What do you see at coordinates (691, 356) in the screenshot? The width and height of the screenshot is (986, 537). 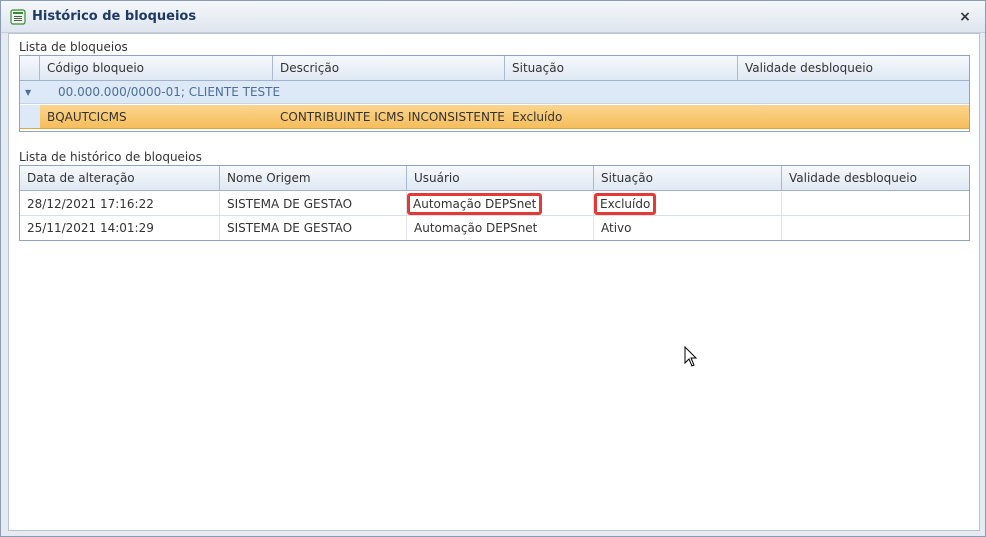 I see `mouse-pointer-icon` at bounding box center [691, 356].